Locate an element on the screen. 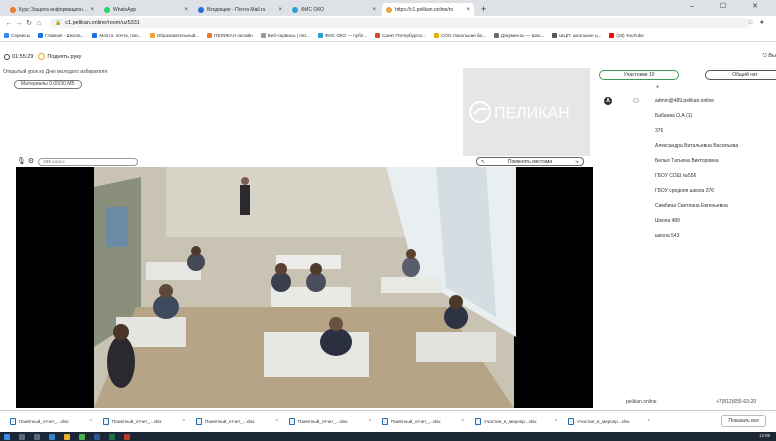 This screenshot has width=776, height=441. edge-icon is located at coordinates (52, 436).